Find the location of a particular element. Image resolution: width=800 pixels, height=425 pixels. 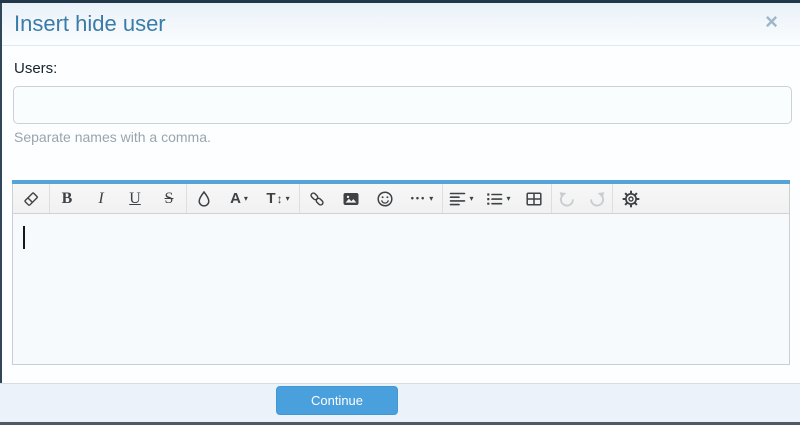

list-button: ▾ is located at coordinates (498, 198).